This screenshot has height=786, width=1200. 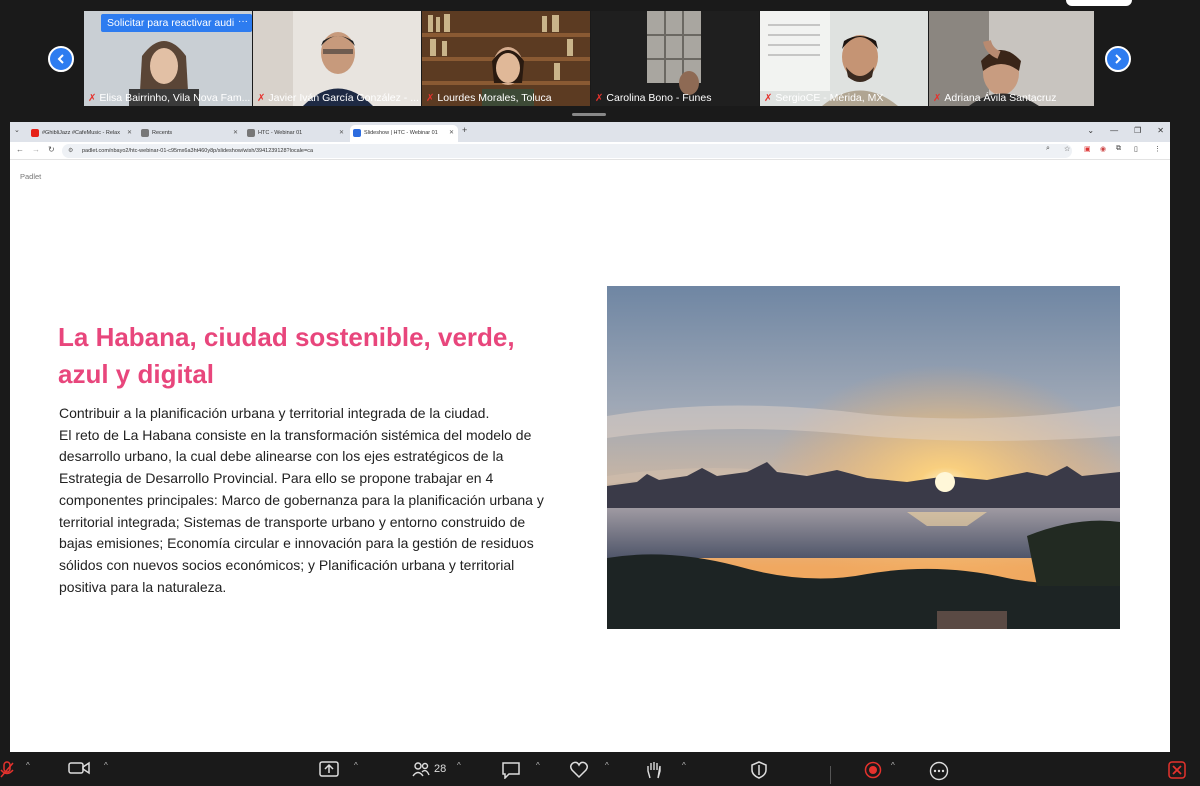 I want to click on leave-meeting-icon, so click(x=1177, y=770).